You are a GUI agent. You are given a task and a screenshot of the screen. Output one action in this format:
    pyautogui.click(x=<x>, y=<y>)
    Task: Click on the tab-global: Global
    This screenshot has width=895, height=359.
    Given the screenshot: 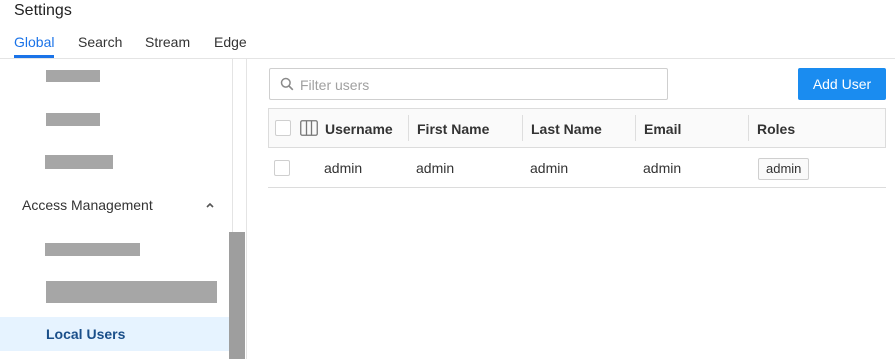 What is the action you would take?
    pyautogui.click(x=34, y=42)
    